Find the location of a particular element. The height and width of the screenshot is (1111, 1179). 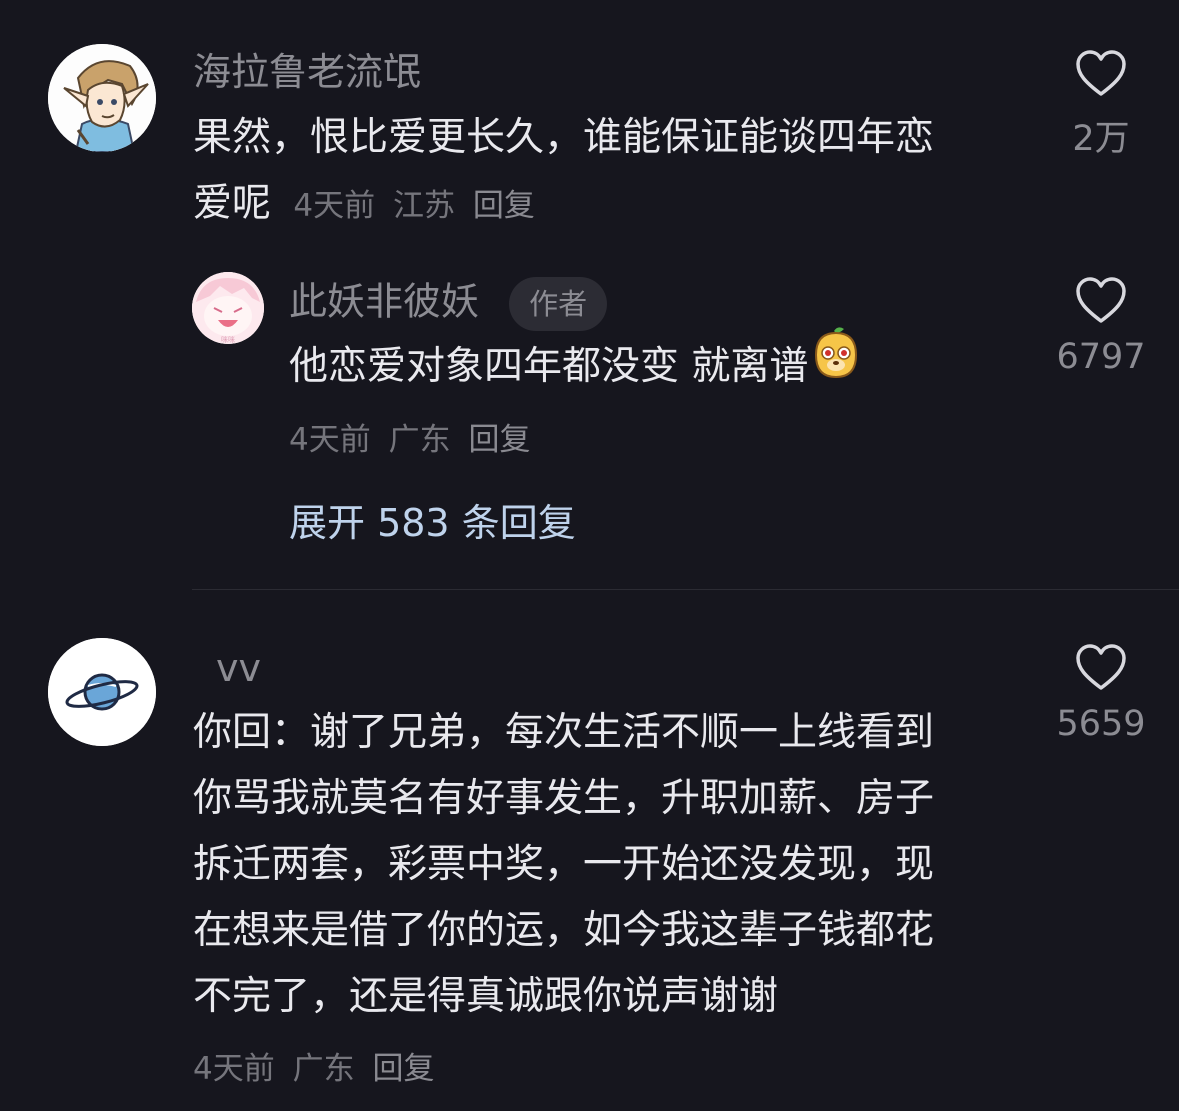

comment-text-line-2: 爱呢 4天前 江苏 回复 is located at coordinates (608, 205).